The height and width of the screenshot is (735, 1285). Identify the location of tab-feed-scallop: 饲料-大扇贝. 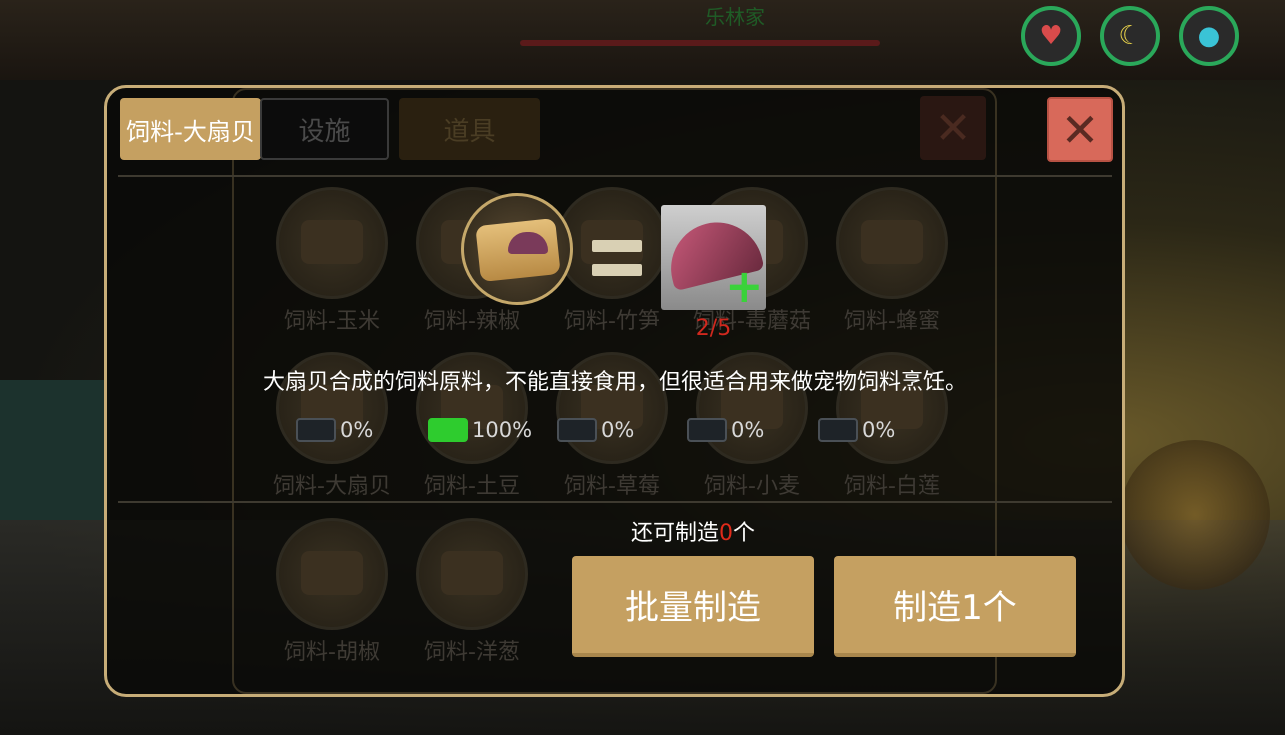
(190, 129).